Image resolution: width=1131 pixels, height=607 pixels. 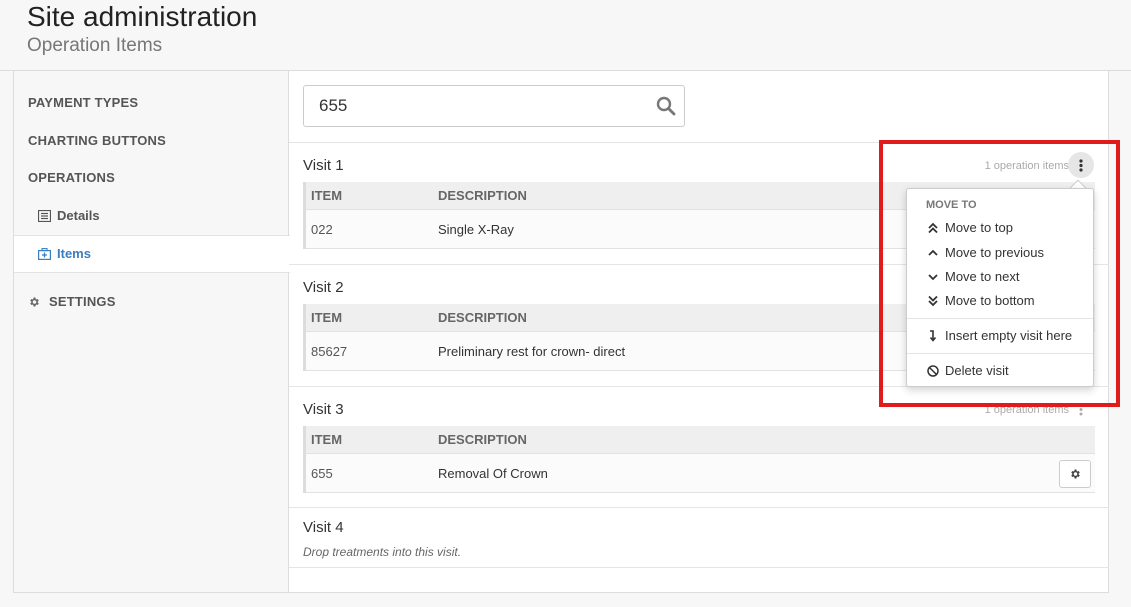 I want to click on visit-title: Visit 1, so click(x=323, y=165).